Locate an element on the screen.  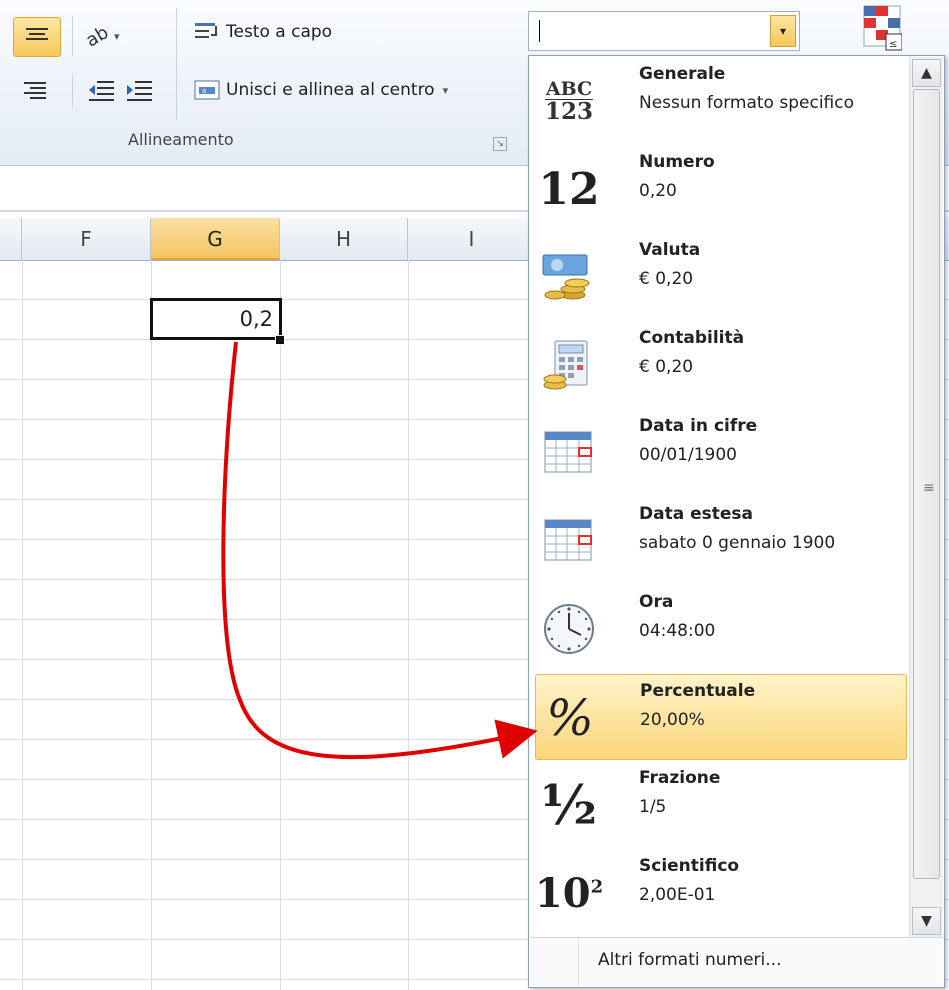
text-caret is located at coordinates (539, 31).